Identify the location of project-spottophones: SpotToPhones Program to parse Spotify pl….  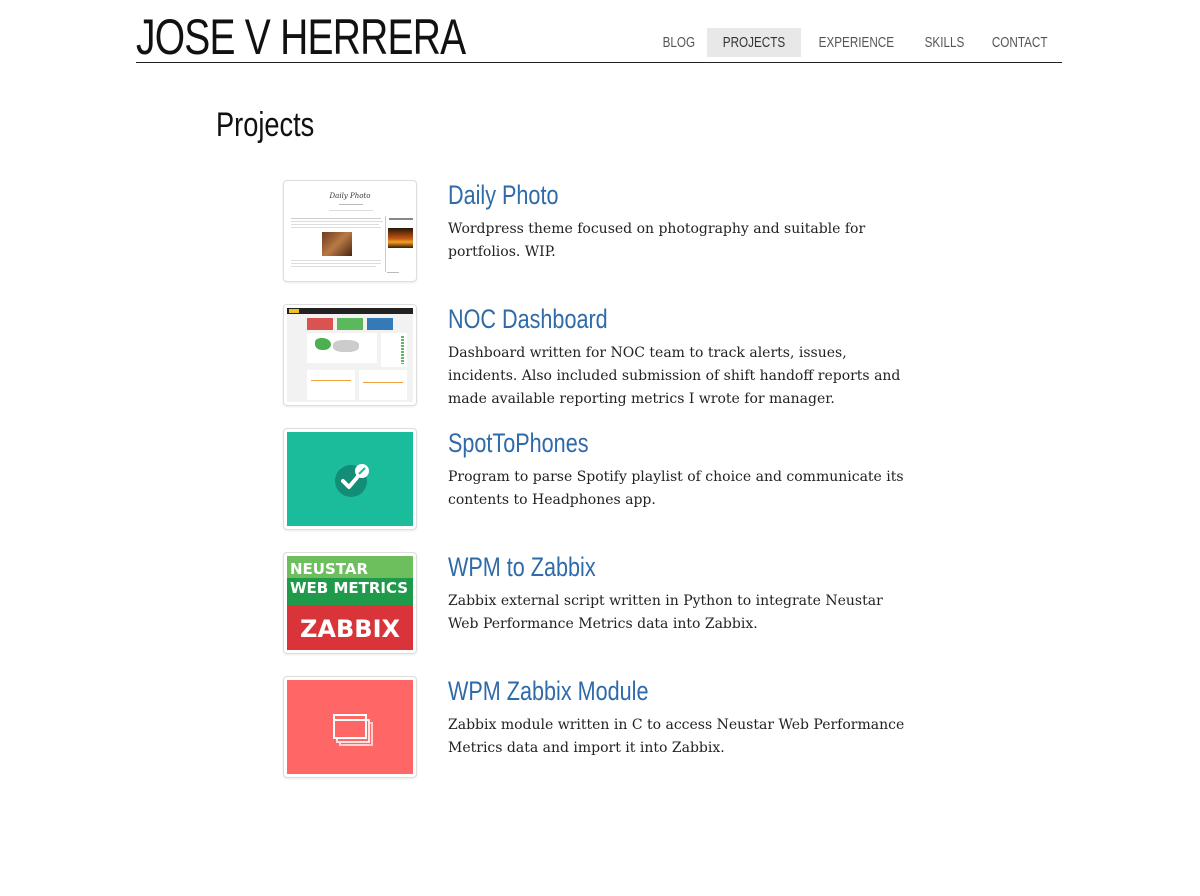
(603, 481).